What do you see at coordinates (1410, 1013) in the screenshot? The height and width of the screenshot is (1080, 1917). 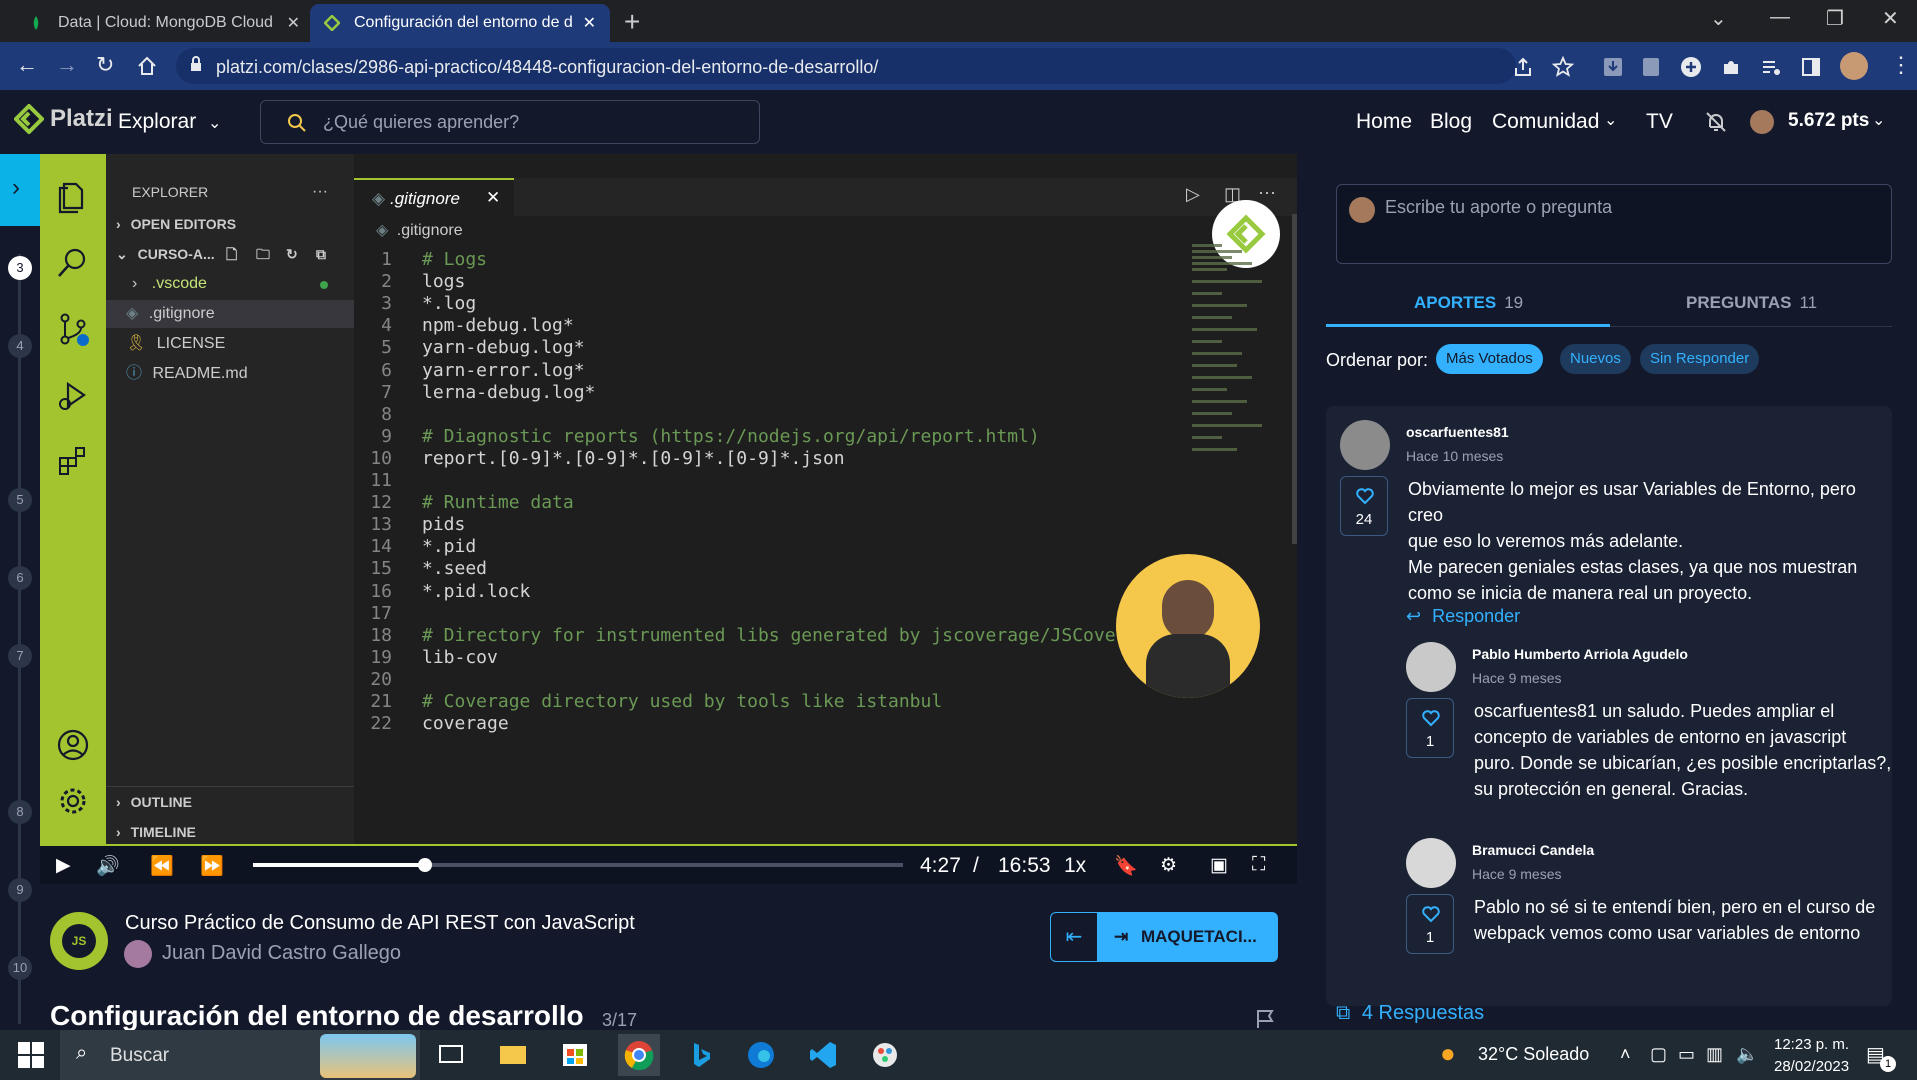 I see `view-replies-link: ⧉ 4 Respuestas` at bounding box center [1410, 1013].